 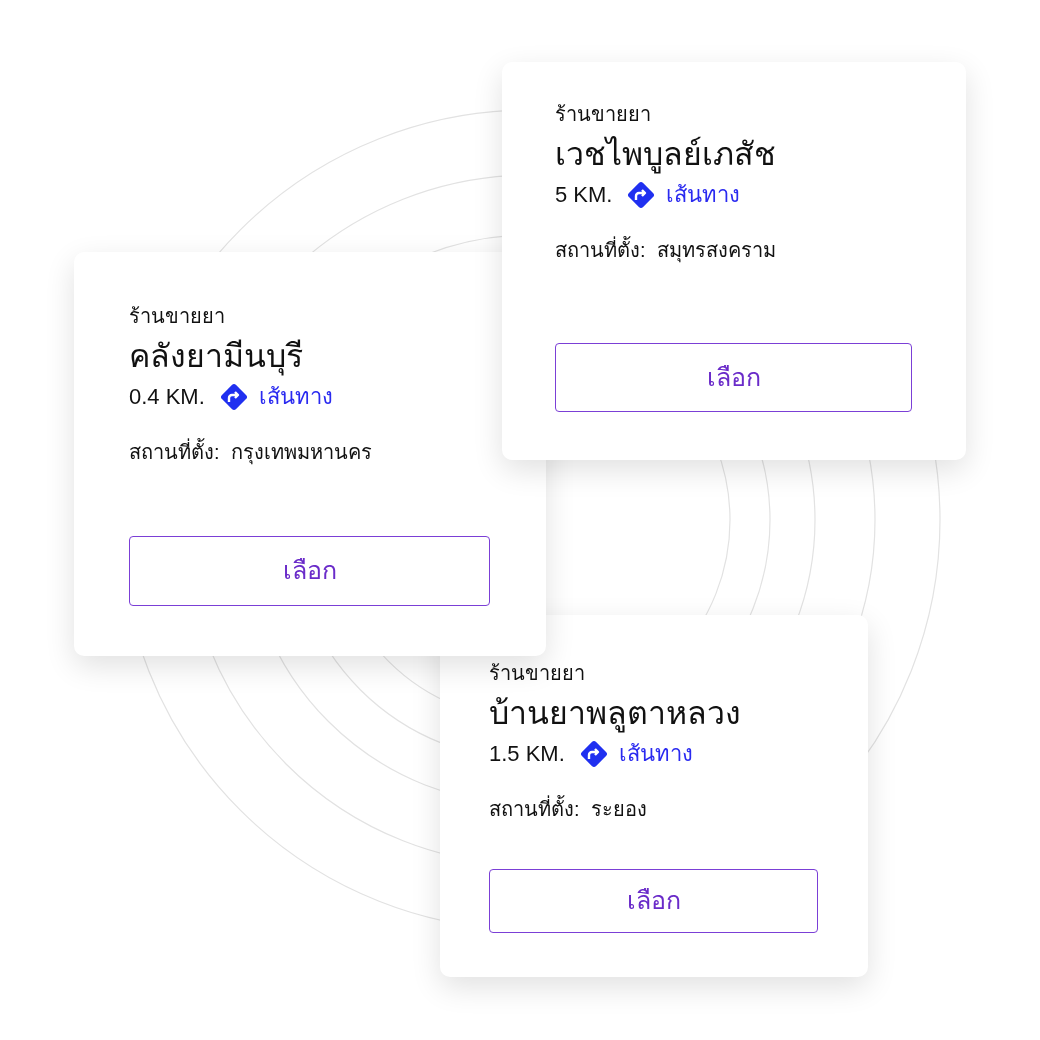 I want to click on distance-text: 5 KM., so click(x=584, y=195).